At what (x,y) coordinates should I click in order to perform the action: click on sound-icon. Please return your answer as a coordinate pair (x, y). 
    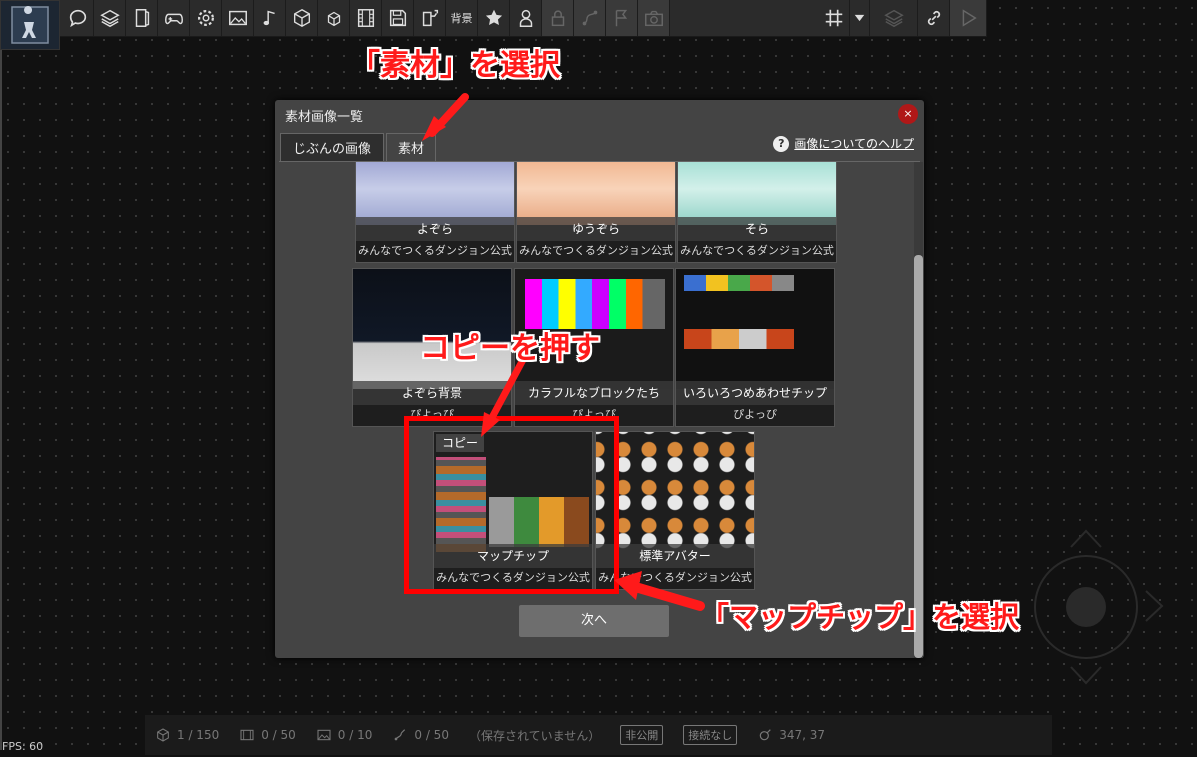
    Looking at the image, I should click on (400, 735).